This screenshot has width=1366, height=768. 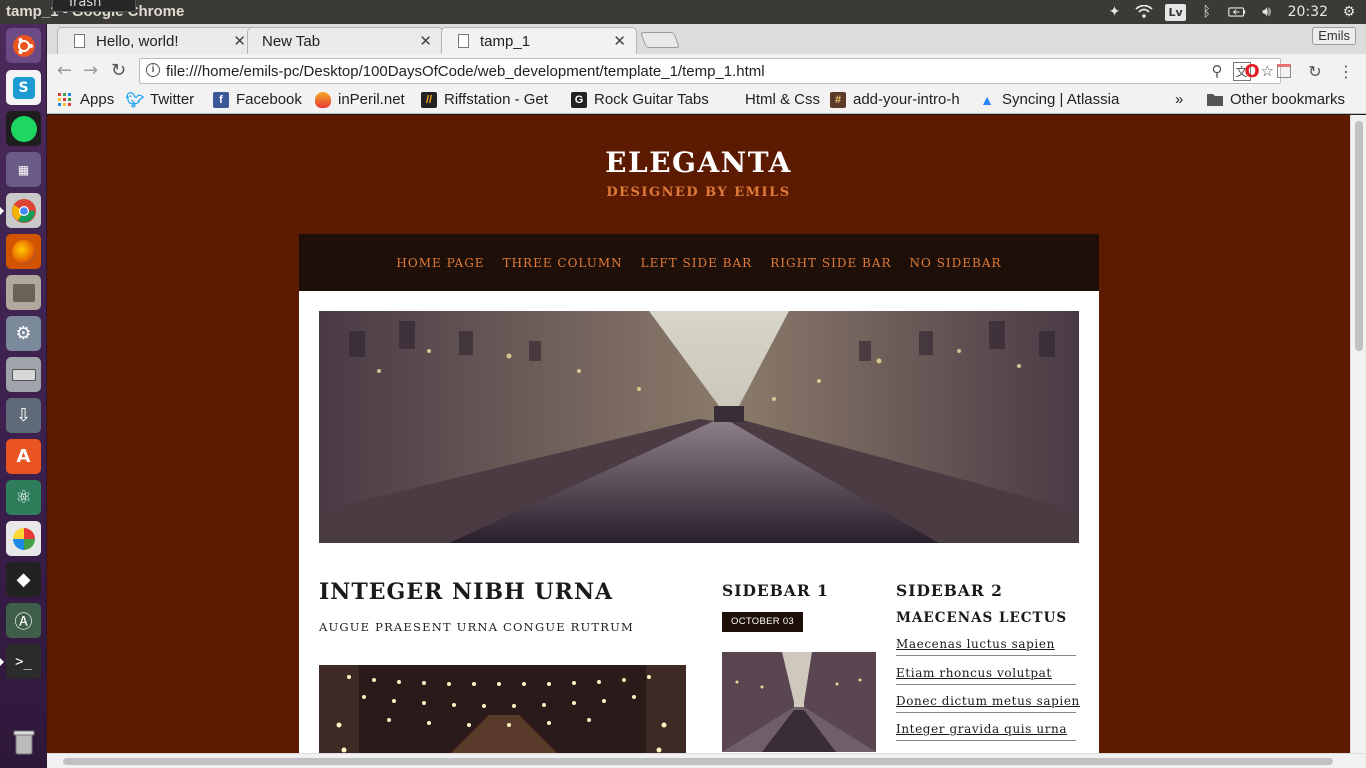 What do you see at coordinates (949, 590) in the screenshot?
I see `sidebar-2-title: SIDEBAR 2` at bounding box center [949, 590].